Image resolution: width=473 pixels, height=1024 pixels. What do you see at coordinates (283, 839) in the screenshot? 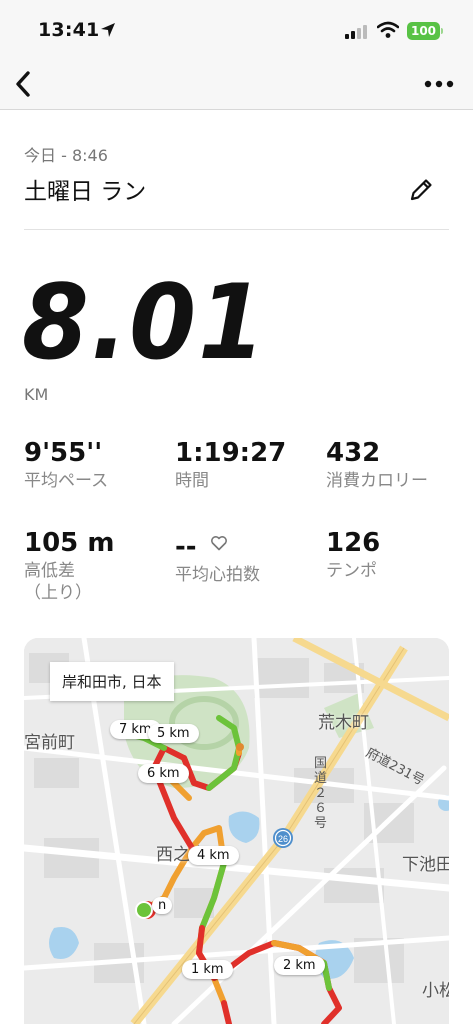
I see `road-shield-number: 26` at bounding box center [283, 839].